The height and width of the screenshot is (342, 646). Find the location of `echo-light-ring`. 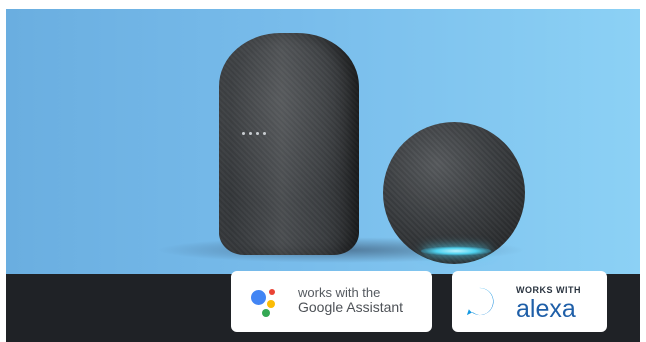

echo-light-ring is located at coordinates (456, 251).